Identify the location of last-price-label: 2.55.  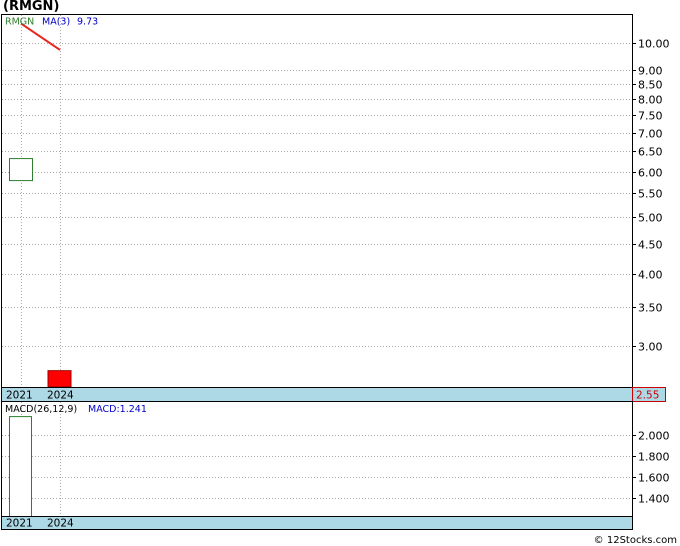
(647, 396).